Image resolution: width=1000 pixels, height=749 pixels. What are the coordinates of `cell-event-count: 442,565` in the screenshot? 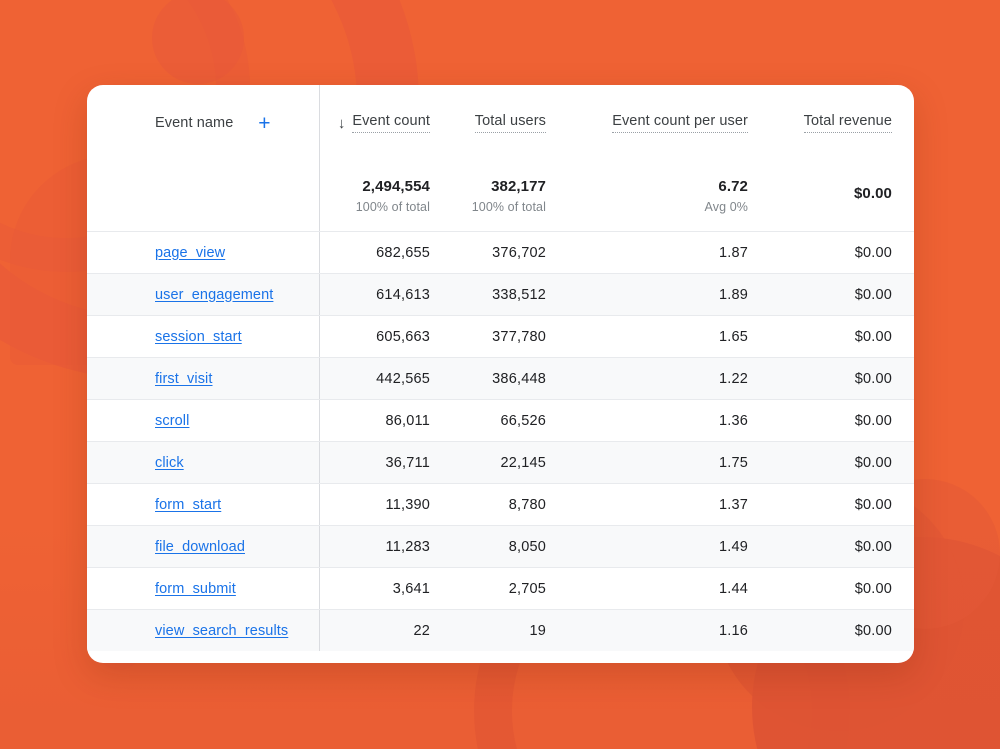 It's located at (385, 378).